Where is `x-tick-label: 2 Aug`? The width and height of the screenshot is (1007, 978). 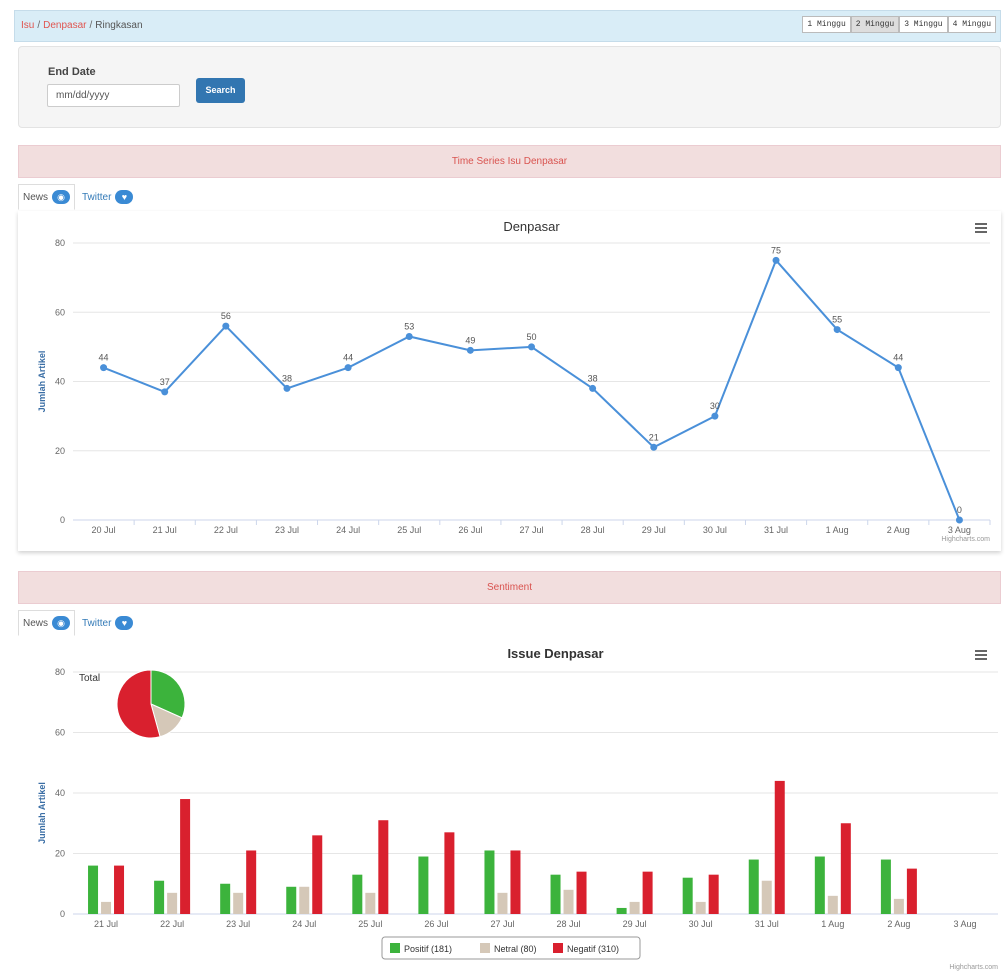 x-tick-label: 2 Aug is located at coordinates (898, 530).